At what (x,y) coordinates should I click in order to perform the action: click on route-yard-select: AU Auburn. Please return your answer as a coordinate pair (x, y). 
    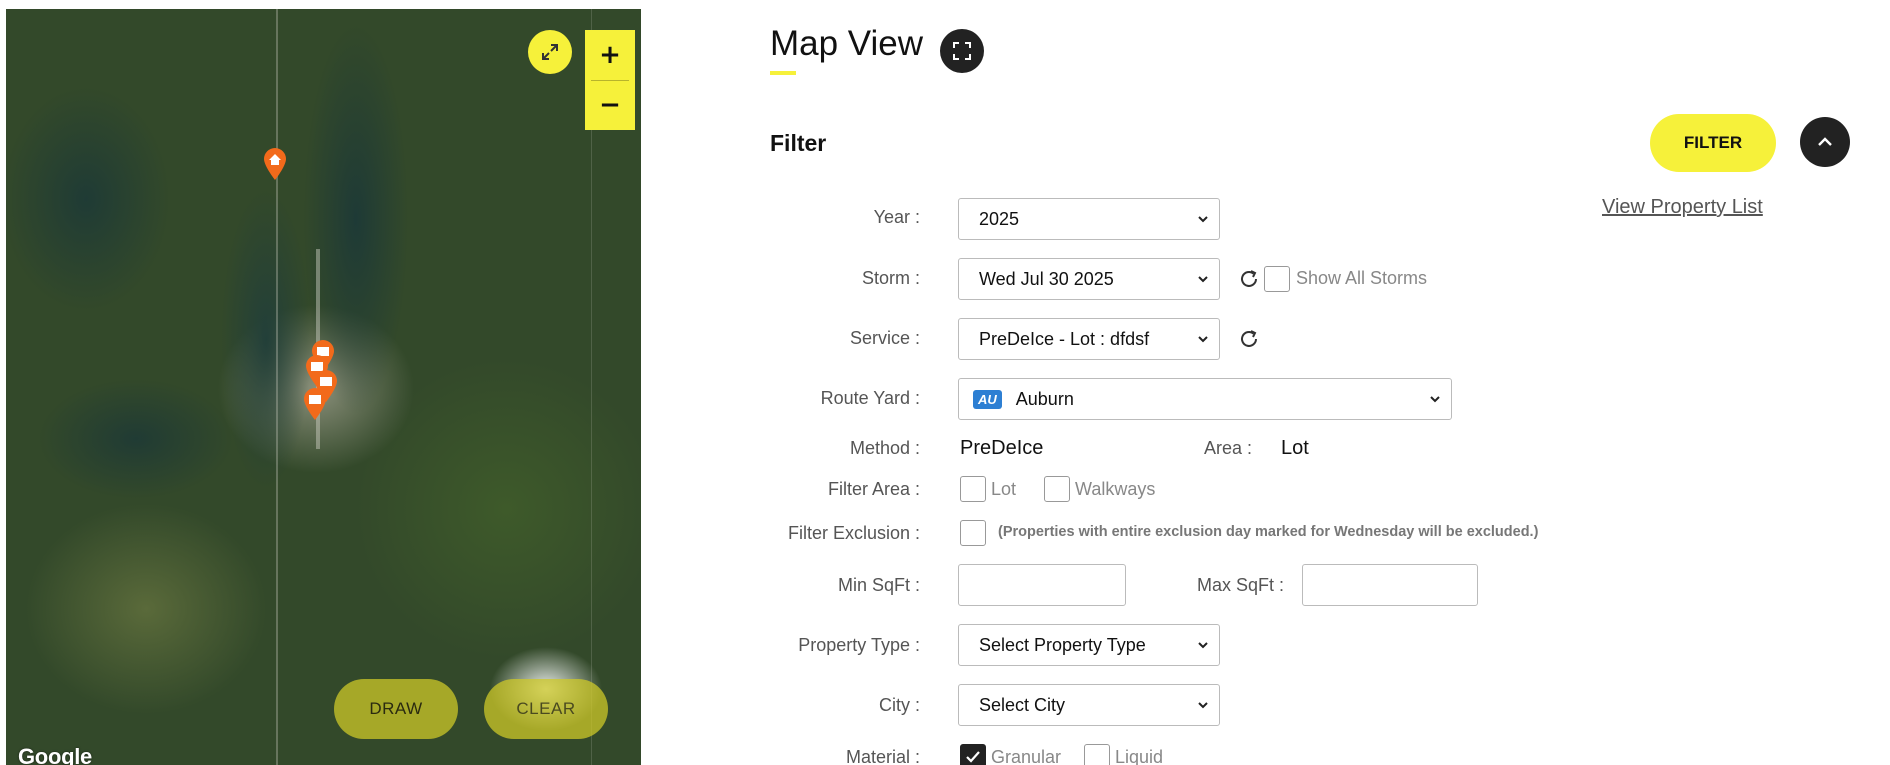
    Looking at the image, I should click on (1205, 399).